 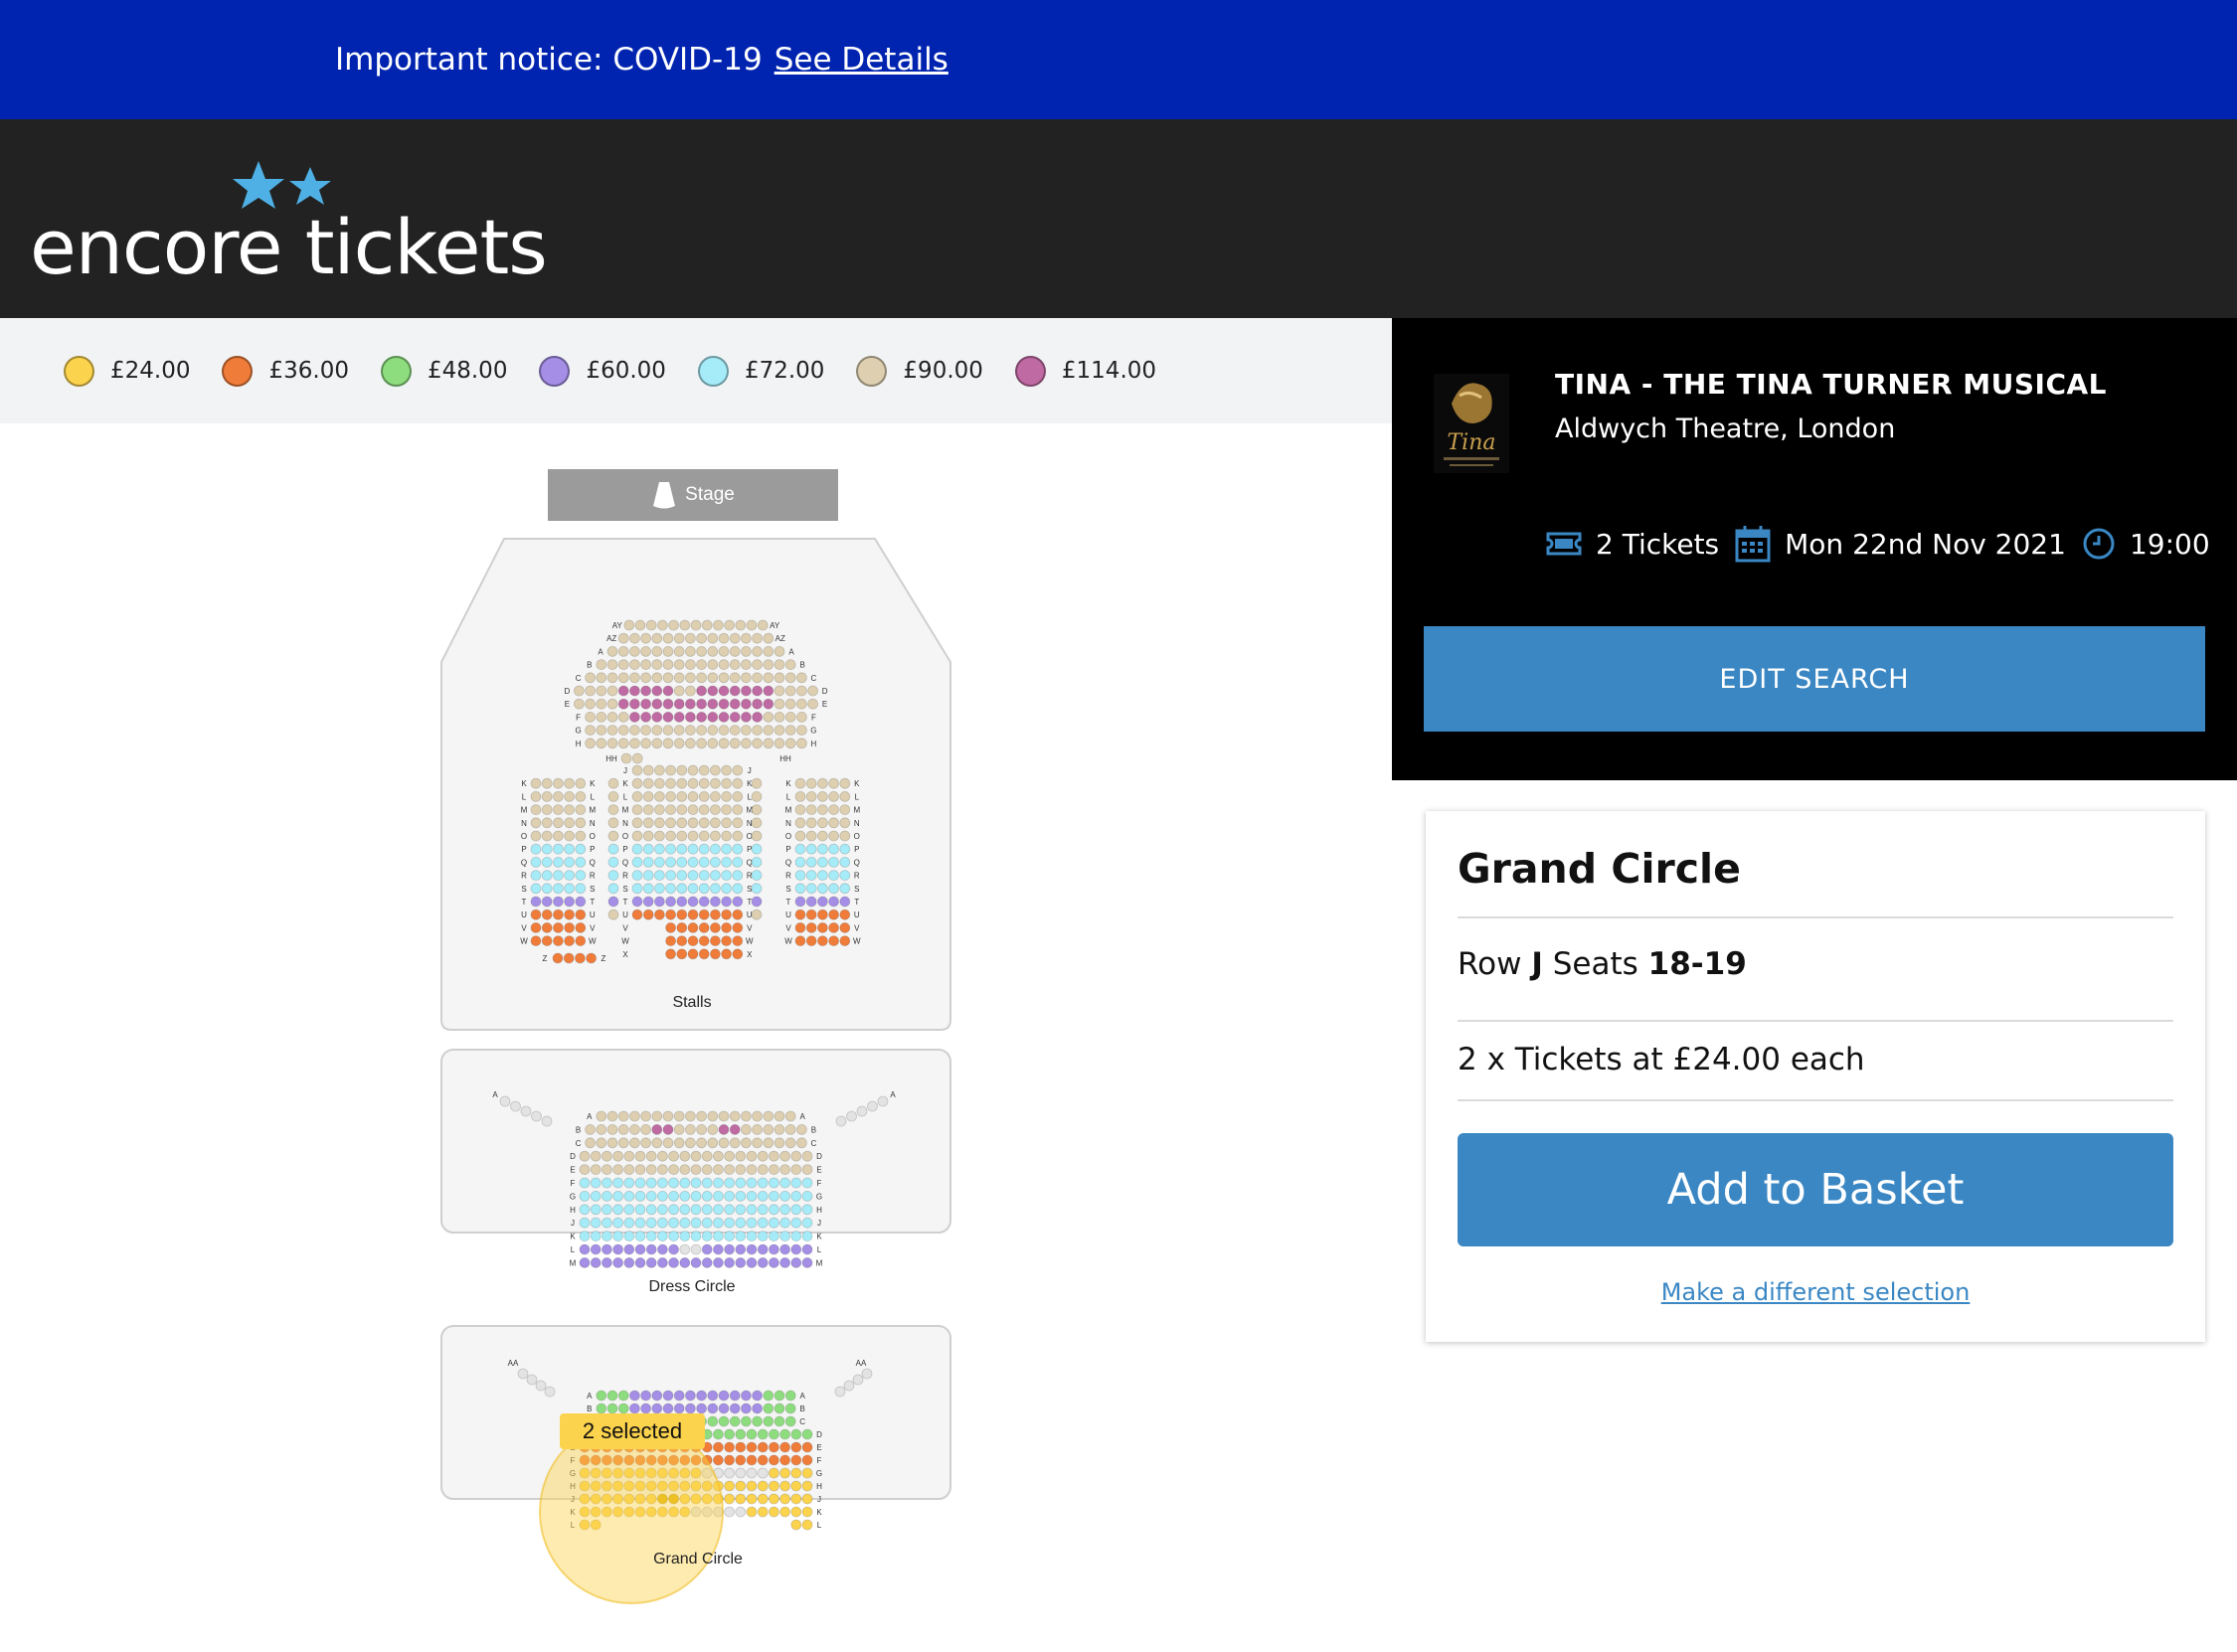 What do you see at coordinates (1815, 679) in the screenshot?
I see `edit-search-button: EDIT SEARCH` at bounding box center [1815, 679].